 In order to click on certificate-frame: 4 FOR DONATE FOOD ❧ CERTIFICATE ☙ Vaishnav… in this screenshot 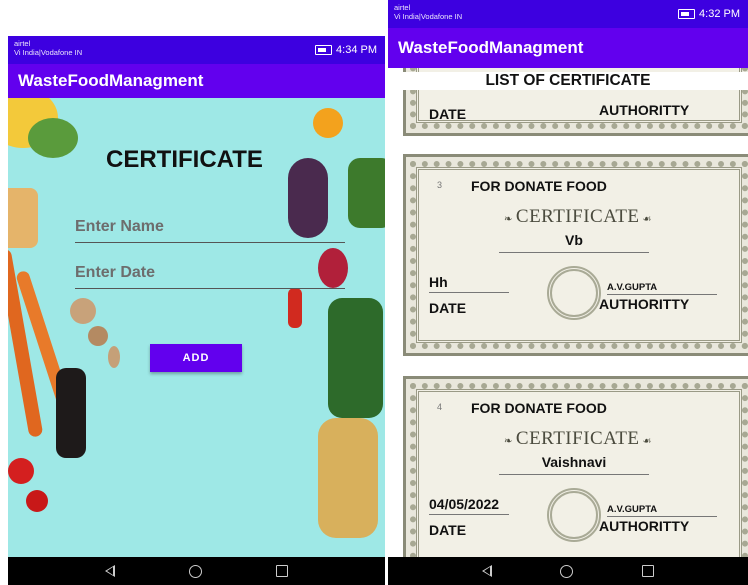, I will do `click(579, 470)`.